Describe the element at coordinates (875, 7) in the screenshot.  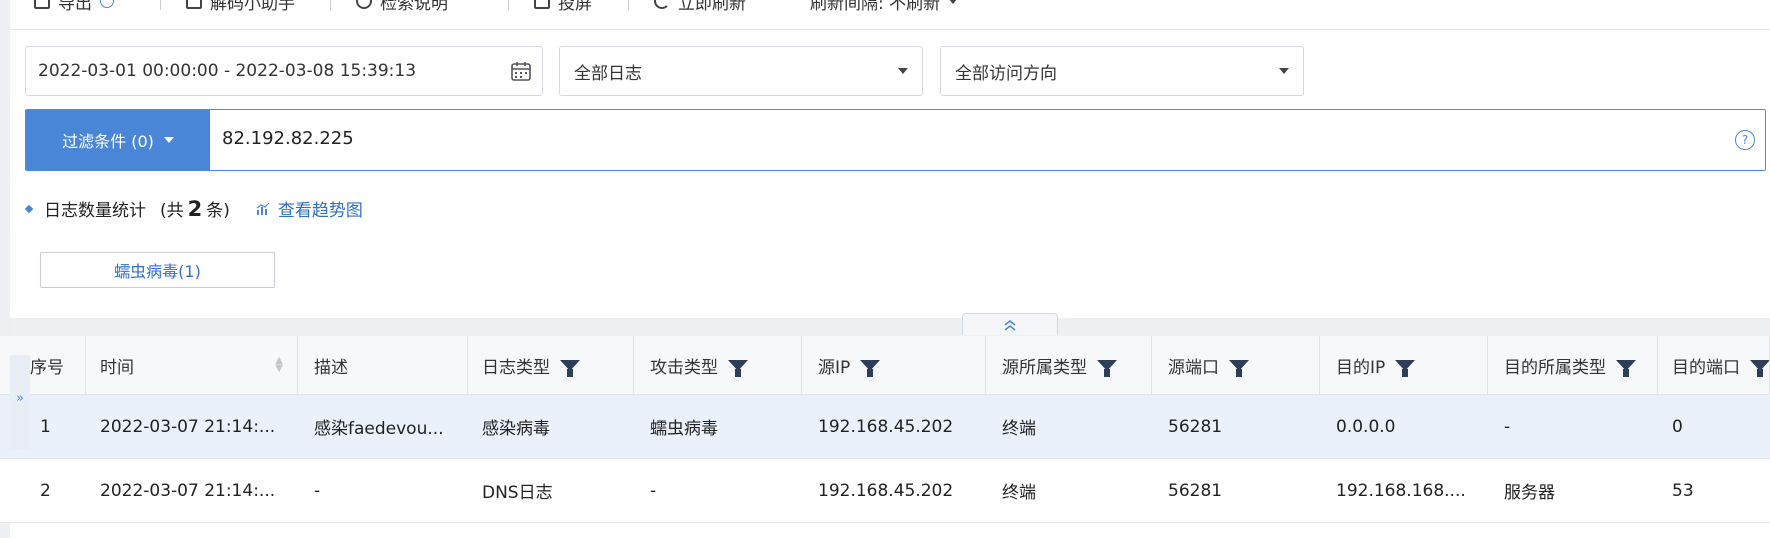
I see `refresh-interval-label: 刷新间隔: 不刷新` at that location.